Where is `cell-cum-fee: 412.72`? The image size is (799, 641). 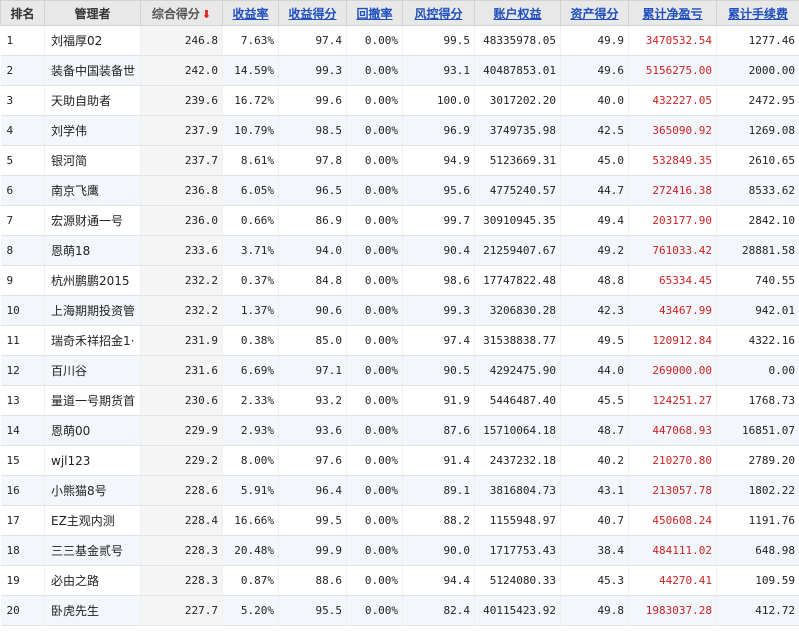
cell-cum-fee: 412.72 is located at coordinates (757, 610).